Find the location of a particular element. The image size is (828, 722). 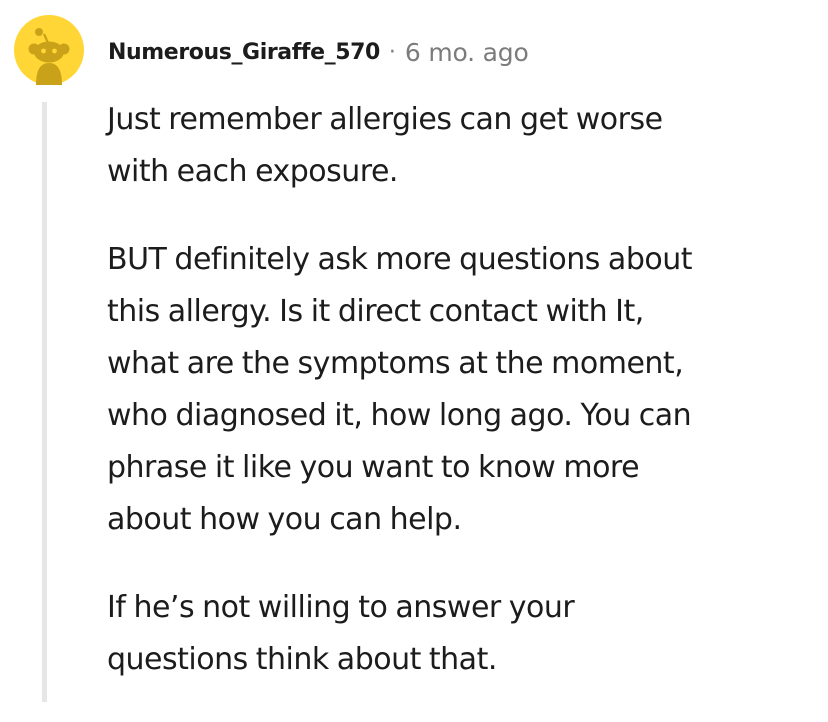

snoo-avatar-icon is located at coordinates (49, 50).